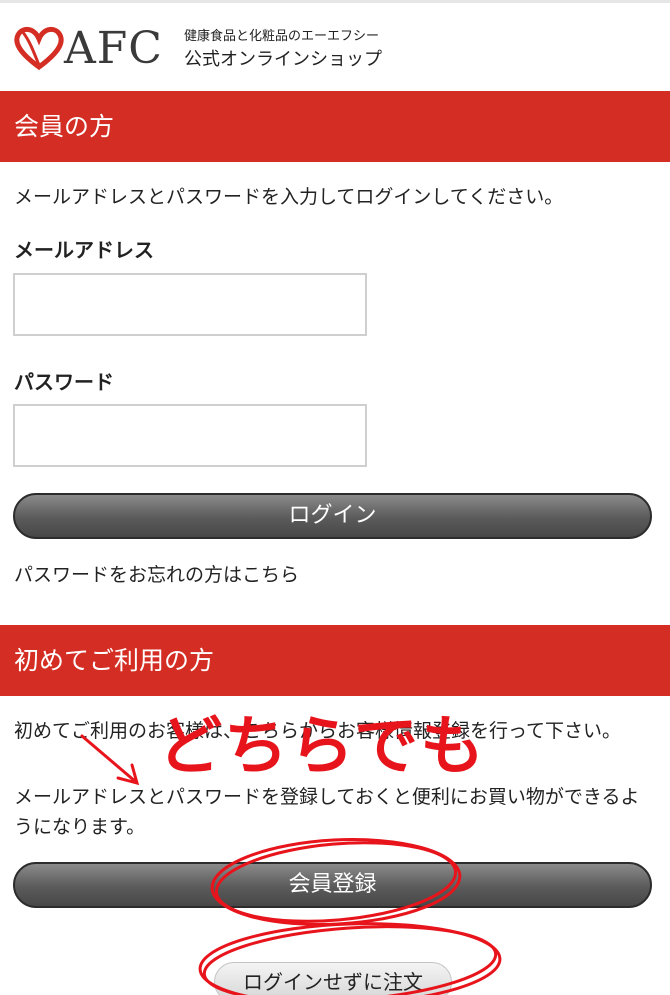 Image resolution: width=670 pixels, height=995 pixels. What do you see at coordinates (335, 660) in the screenshot?
I see `first-time-section-header: 初めてご利用の方` at bounding box center [335, 660].